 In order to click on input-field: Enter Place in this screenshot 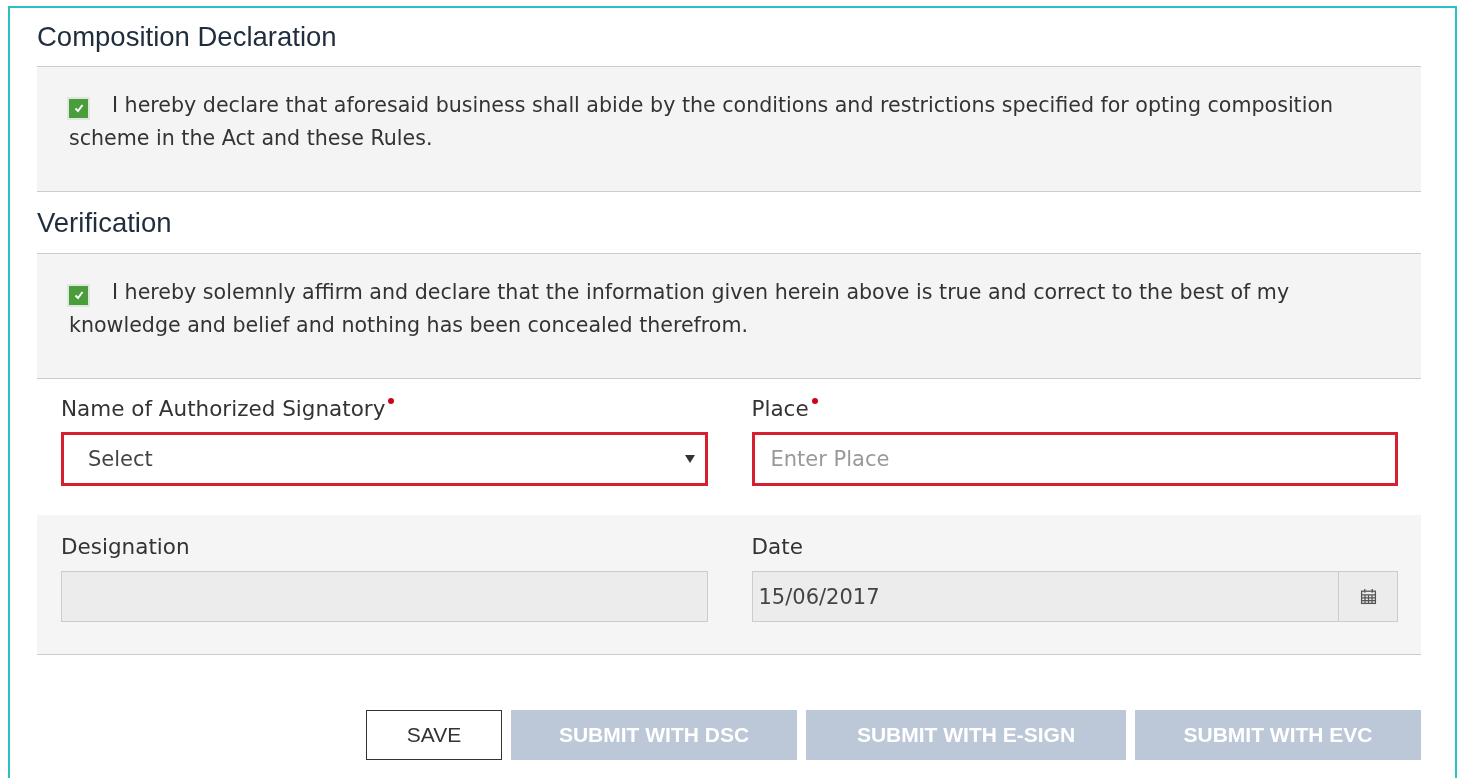, I will do `click(1074, 459)`.